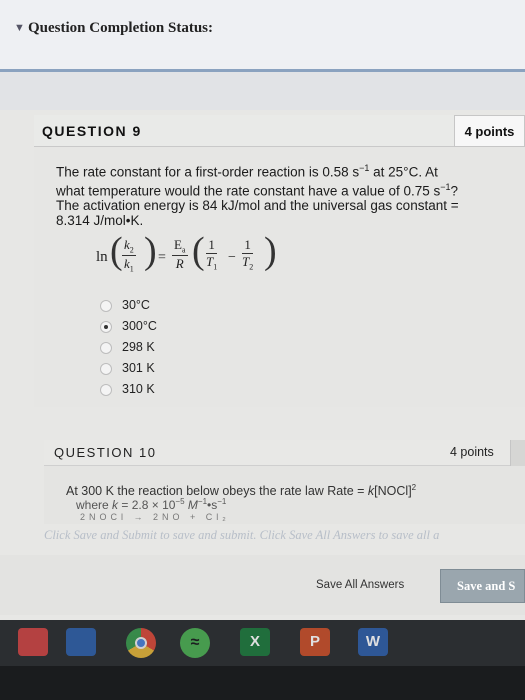 The height and width of the screenshot is (700, 525). I want to click on formula-minus: −, so click(232, 257).